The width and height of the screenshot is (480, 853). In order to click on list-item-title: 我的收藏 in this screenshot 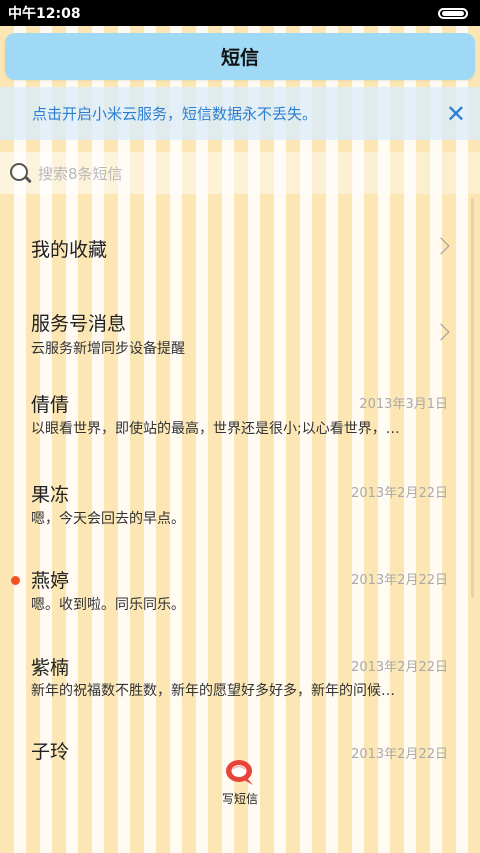, I will do `click(69, 250)`.